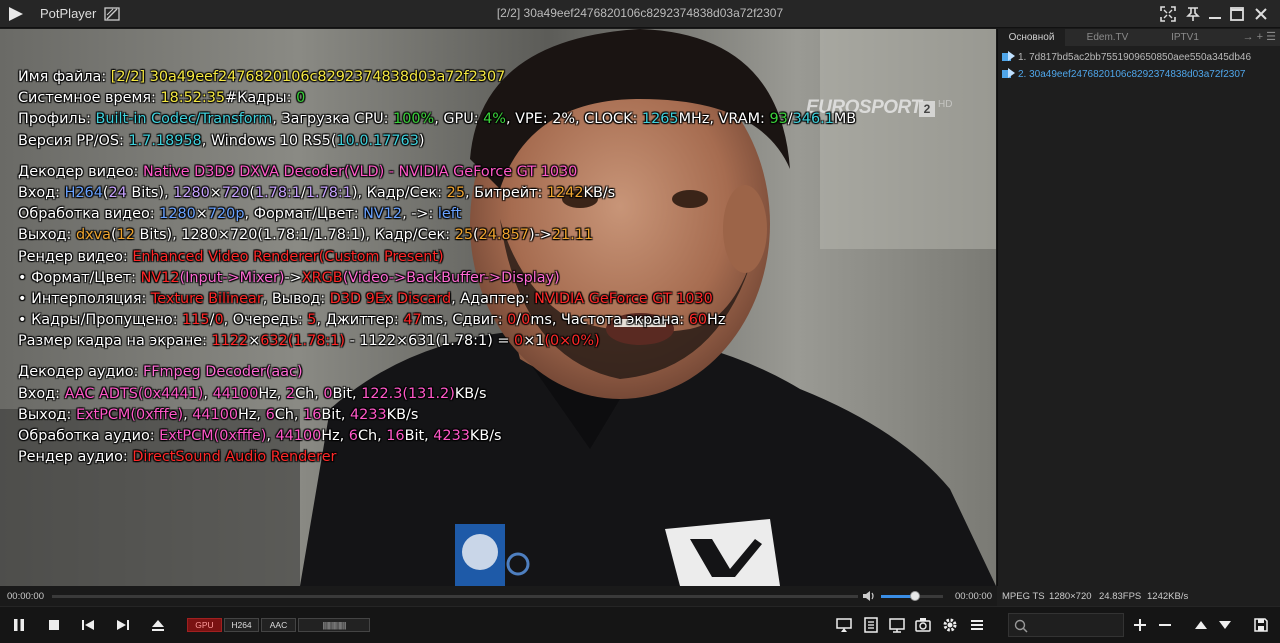 Image resolution: width=1280 pixels, height=643 pixels. Describe the element at coordinates (927, 109) in the screenshot. I see `channel-number: 2` at that location.